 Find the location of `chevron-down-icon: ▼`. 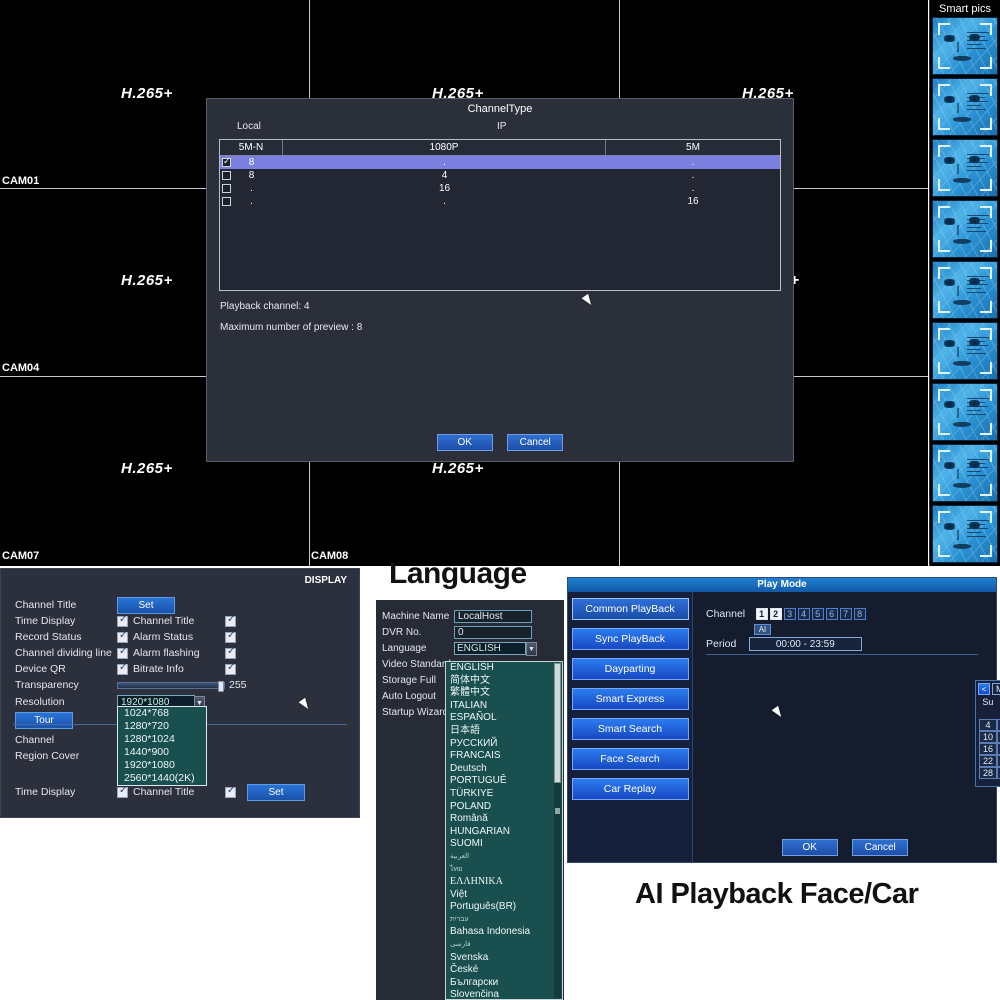

chevron-down-icon: ▼ is located at coordinates (531, 648).